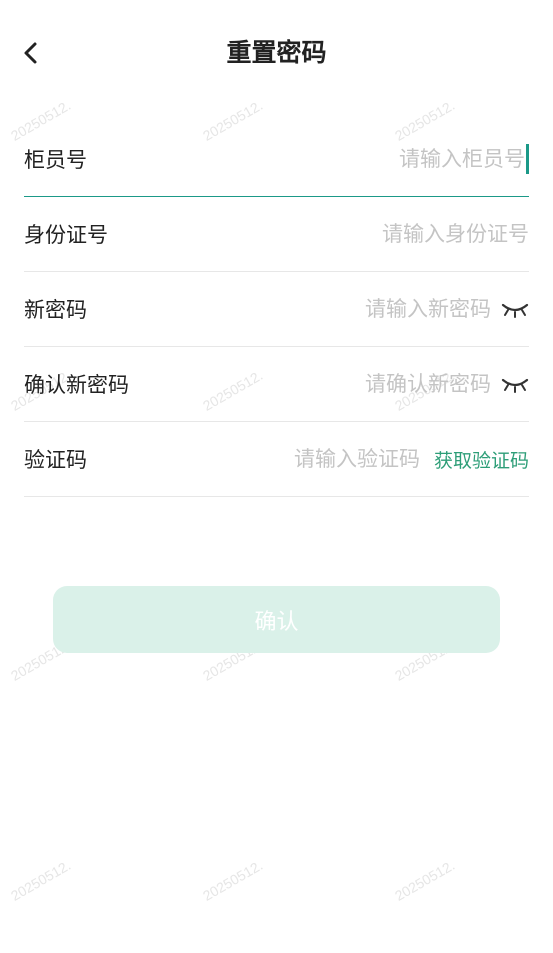  I want to click on teller-id-row: 柜员号, so click(276, 159).